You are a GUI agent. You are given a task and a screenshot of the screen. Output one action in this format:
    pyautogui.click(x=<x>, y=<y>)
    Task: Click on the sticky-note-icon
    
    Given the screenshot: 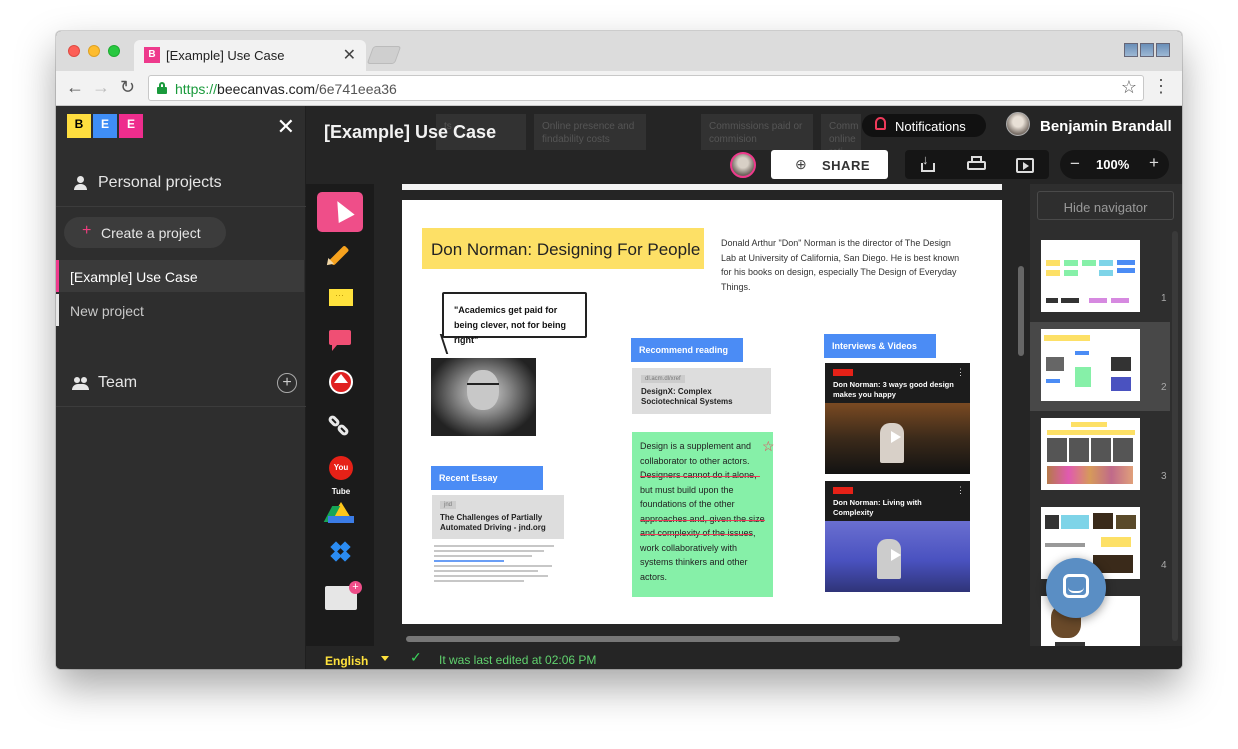 What is the action you would take?
    pyautogui.click(x=341, y=297)
    